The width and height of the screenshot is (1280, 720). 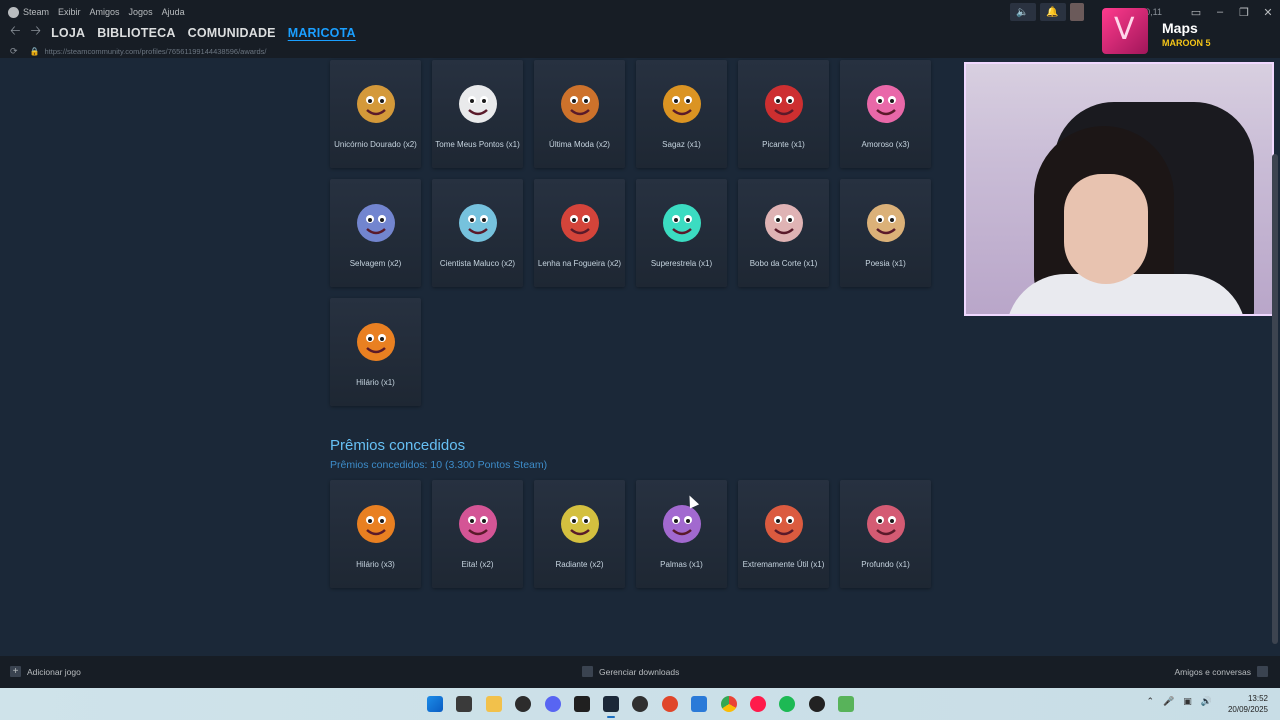 I want to click on add-game-button: + Adicionar jogo, so click(x=45, y=671).